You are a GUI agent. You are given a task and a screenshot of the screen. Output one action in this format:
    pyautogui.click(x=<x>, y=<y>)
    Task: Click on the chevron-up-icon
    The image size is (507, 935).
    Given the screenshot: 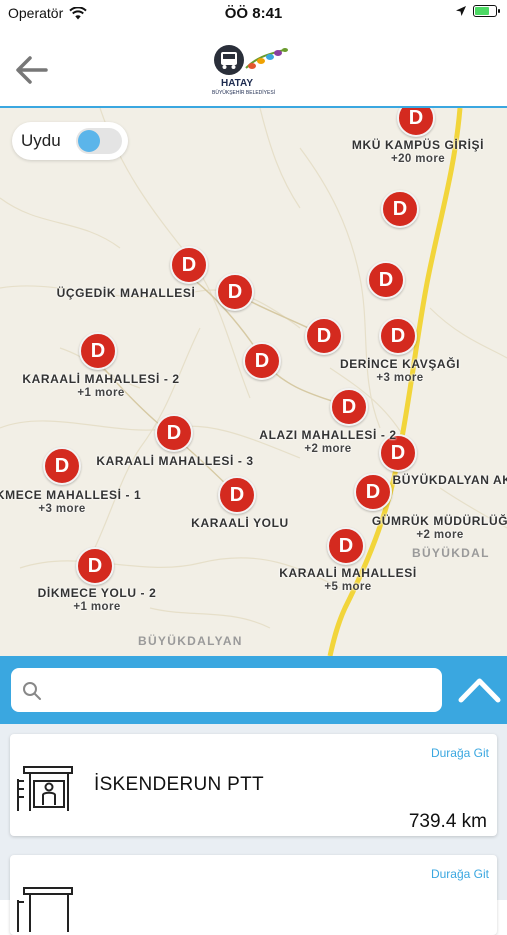 What is the action you would take?
    pyautogui.click(x=479, y=690)
    